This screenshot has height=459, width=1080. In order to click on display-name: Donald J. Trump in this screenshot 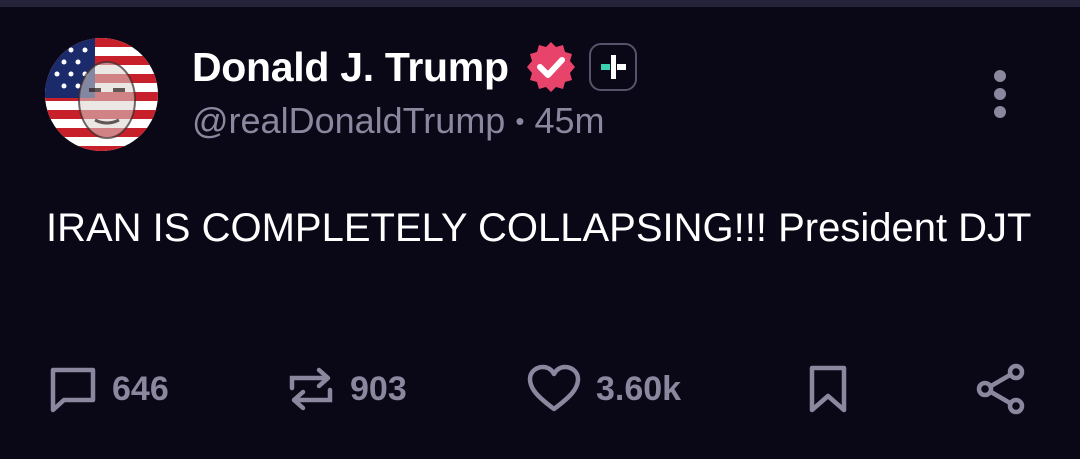, I will do `click(350, 67)`.